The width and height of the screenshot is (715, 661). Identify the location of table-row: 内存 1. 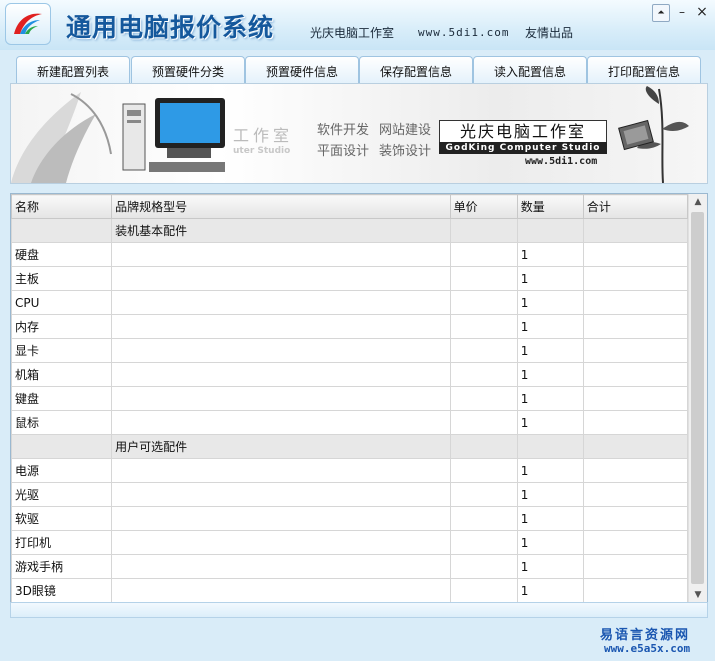
(350, 326).